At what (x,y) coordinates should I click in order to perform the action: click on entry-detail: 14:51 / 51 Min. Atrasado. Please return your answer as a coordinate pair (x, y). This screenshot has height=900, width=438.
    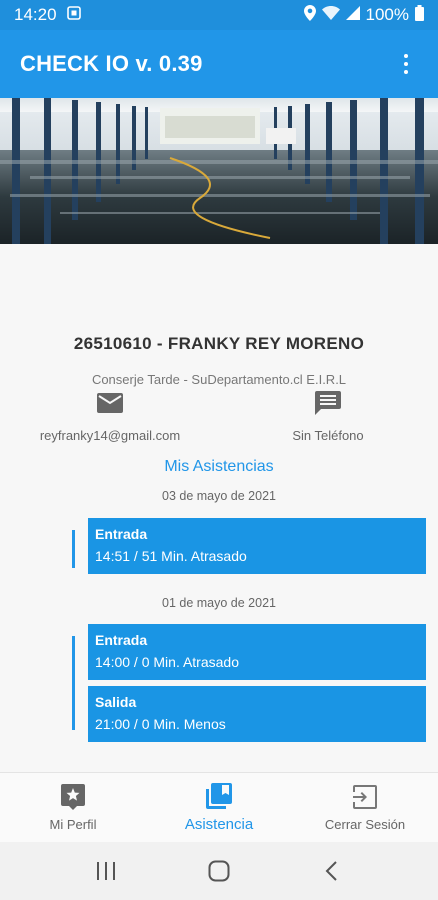
    Looking at the image, I should click on (171, 556).